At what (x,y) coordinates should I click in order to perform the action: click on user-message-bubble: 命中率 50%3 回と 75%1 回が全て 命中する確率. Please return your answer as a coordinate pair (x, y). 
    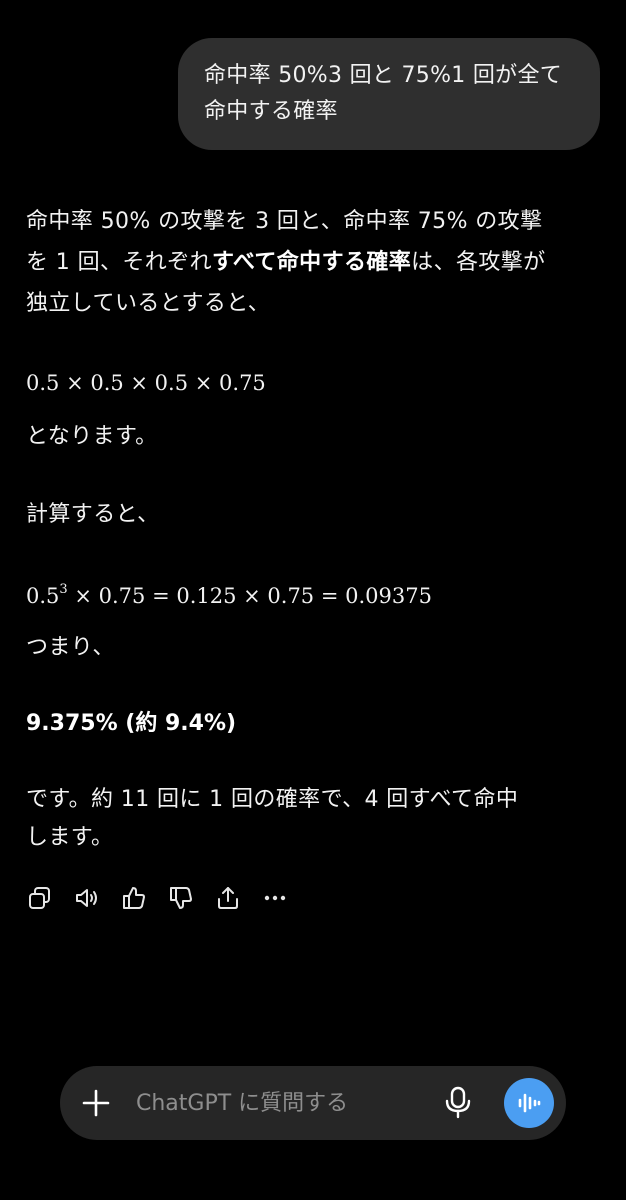
    Looking at the image, I should click on (389, 94).